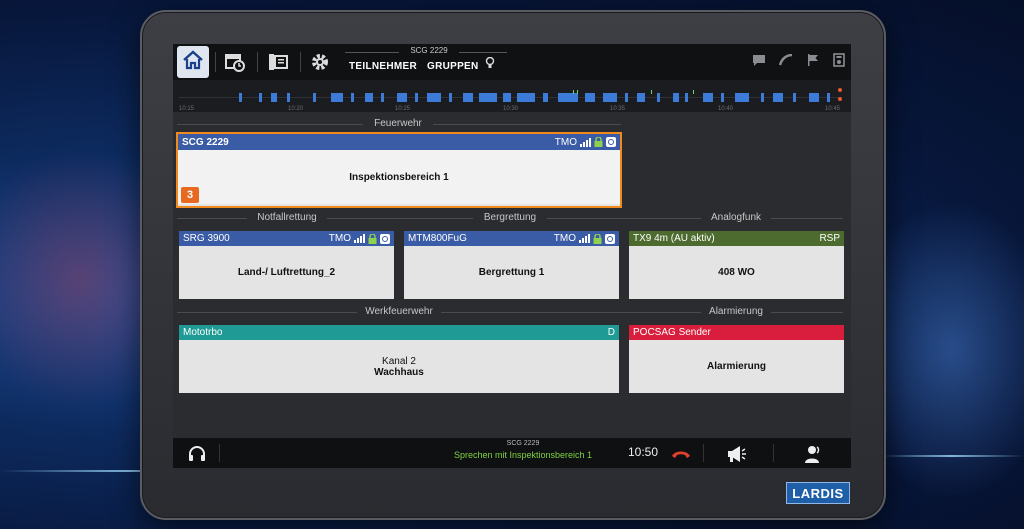  Describe the element at coordinates (320, 62) in the screenshot. I see `gear-icon` at that location.